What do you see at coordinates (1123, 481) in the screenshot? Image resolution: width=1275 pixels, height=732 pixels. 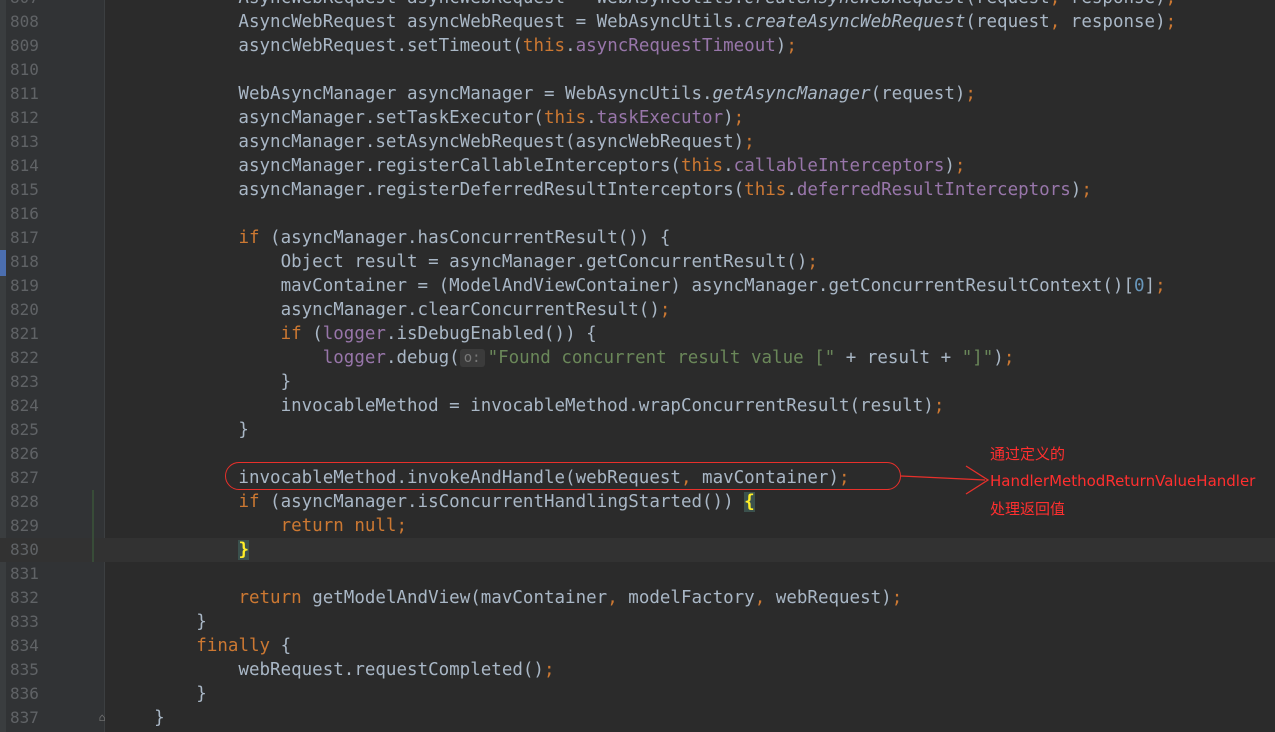 I see `annotation-line-2: HandlerMethodReturnValueHandler` at bounding box center [1123, 481].